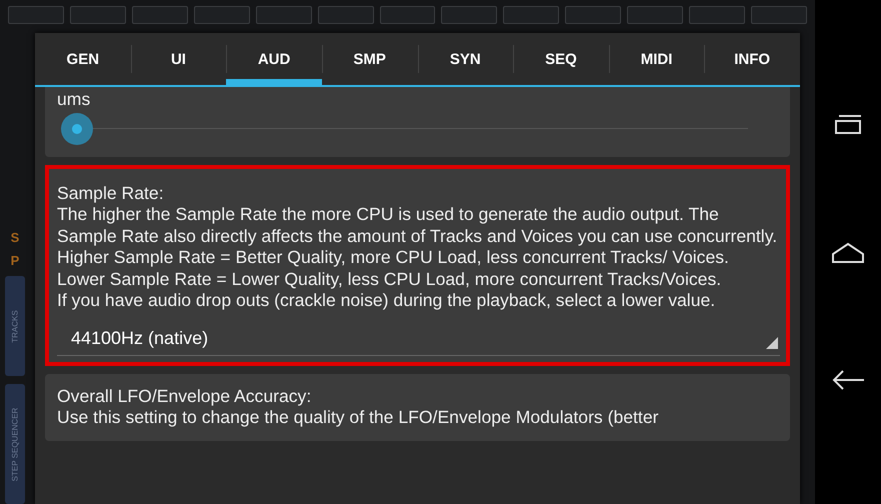  I want to click on setting-text: If you have audio drop outs (crackle noise) during the playback, select a lower value., so click(386, 301).